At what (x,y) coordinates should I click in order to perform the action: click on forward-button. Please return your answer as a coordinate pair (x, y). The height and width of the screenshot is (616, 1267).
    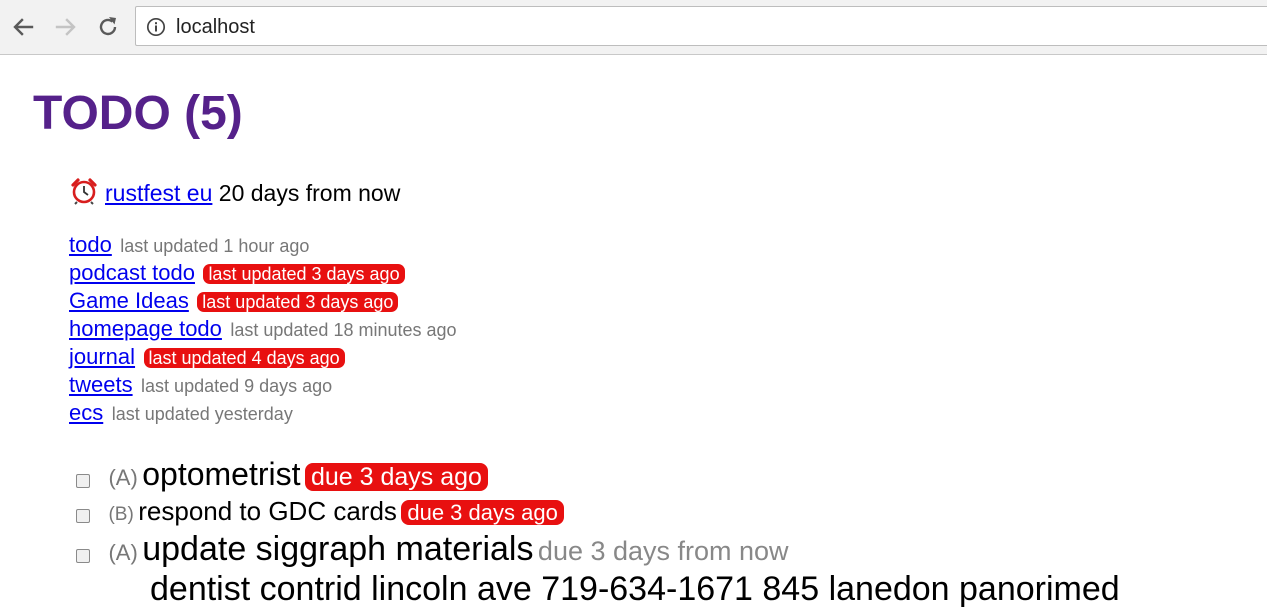
    Looking at the image, I should click on (66, 27).